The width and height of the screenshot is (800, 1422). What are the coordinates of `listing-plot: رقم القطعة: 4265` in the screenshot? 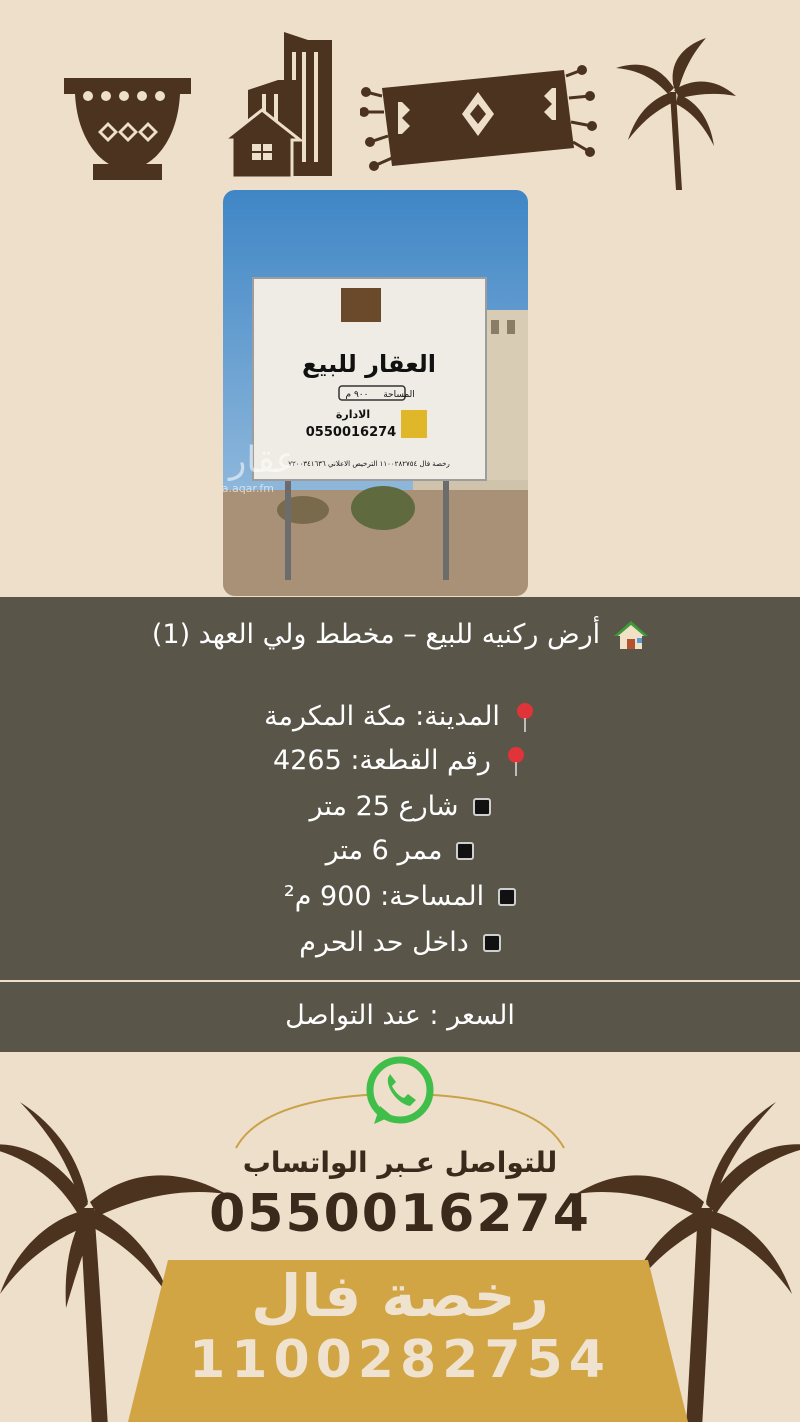 It's located at (382, 760).